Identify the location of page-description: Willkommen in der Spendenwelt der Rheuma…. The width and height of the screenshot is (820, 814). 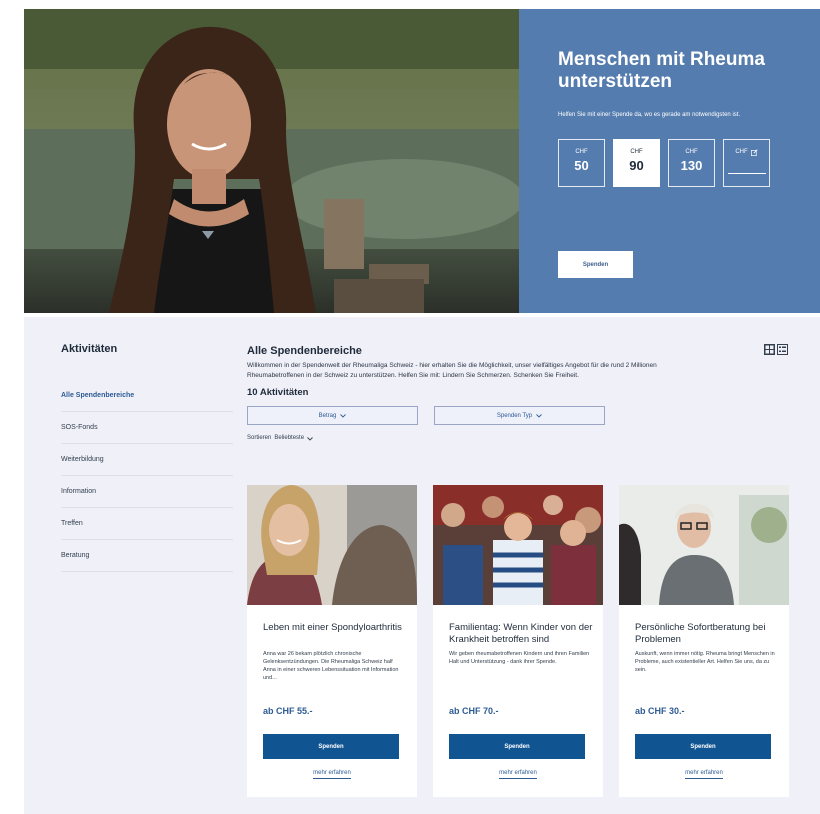
(452, 370).